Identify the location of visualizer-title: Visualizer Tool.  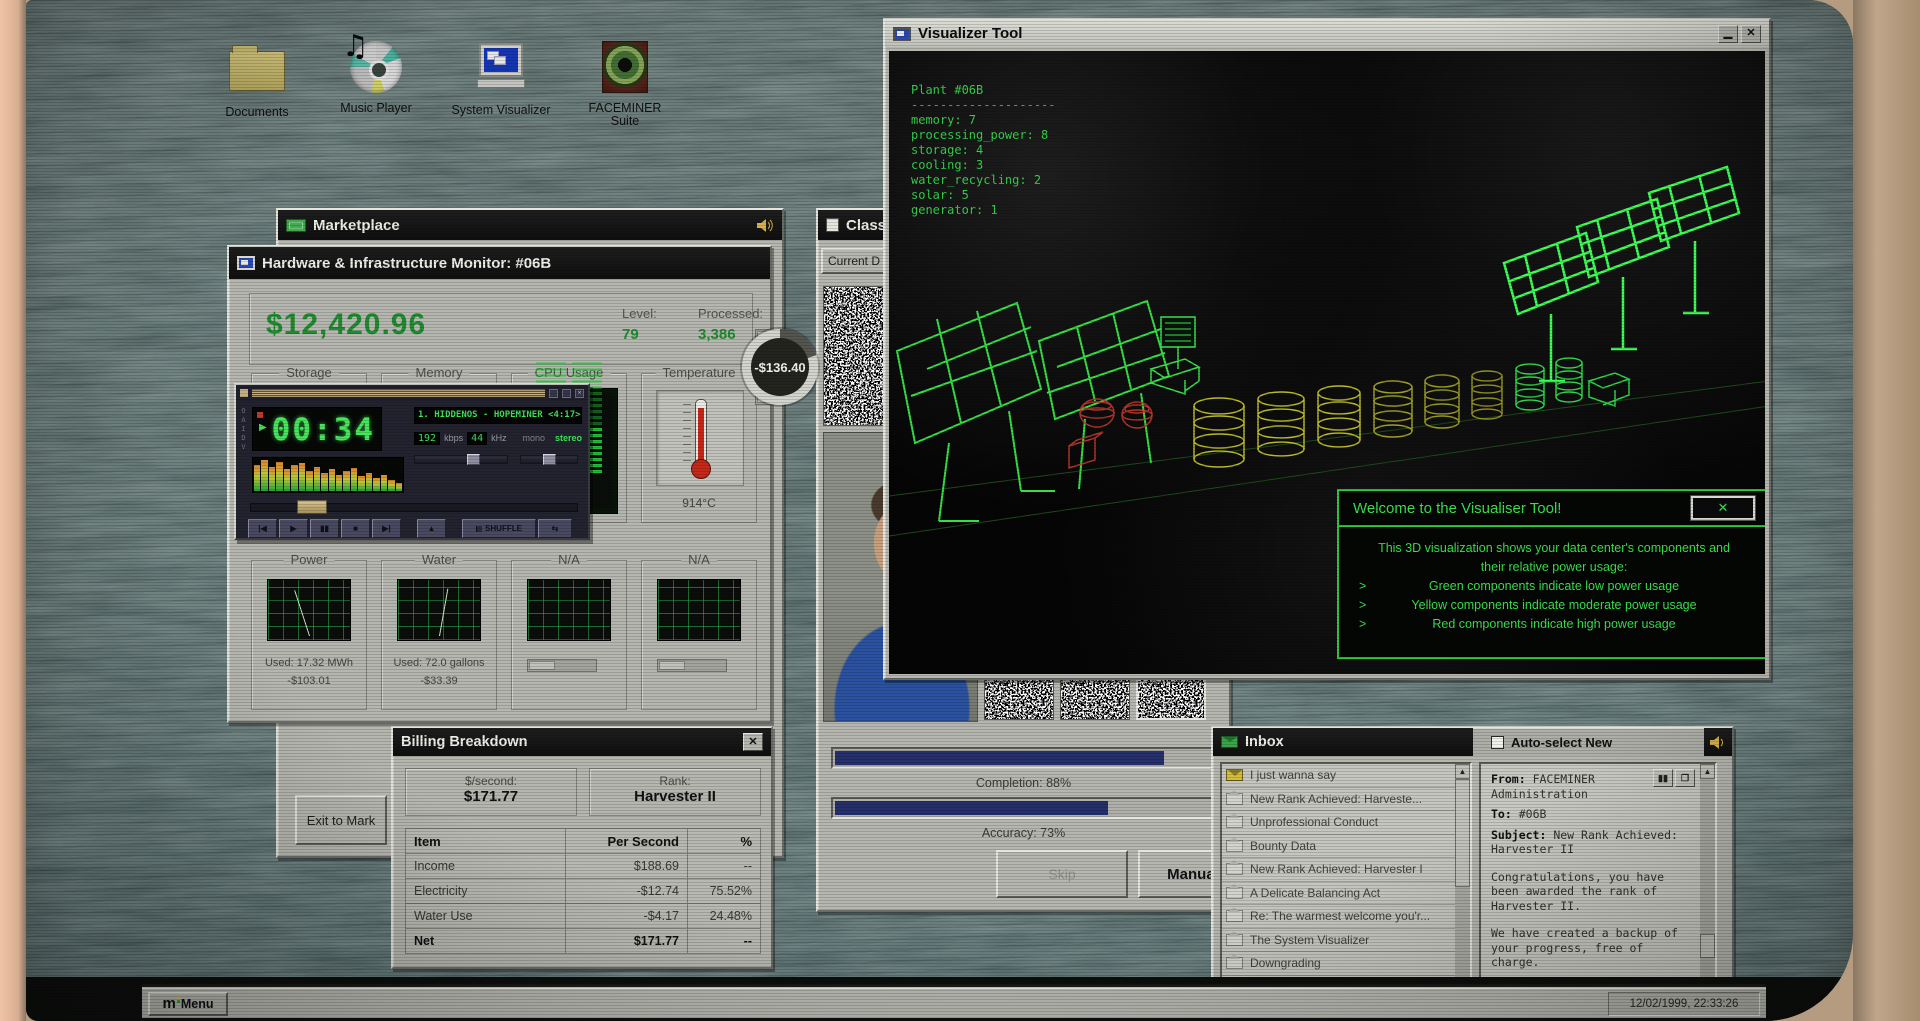
(970, 33).